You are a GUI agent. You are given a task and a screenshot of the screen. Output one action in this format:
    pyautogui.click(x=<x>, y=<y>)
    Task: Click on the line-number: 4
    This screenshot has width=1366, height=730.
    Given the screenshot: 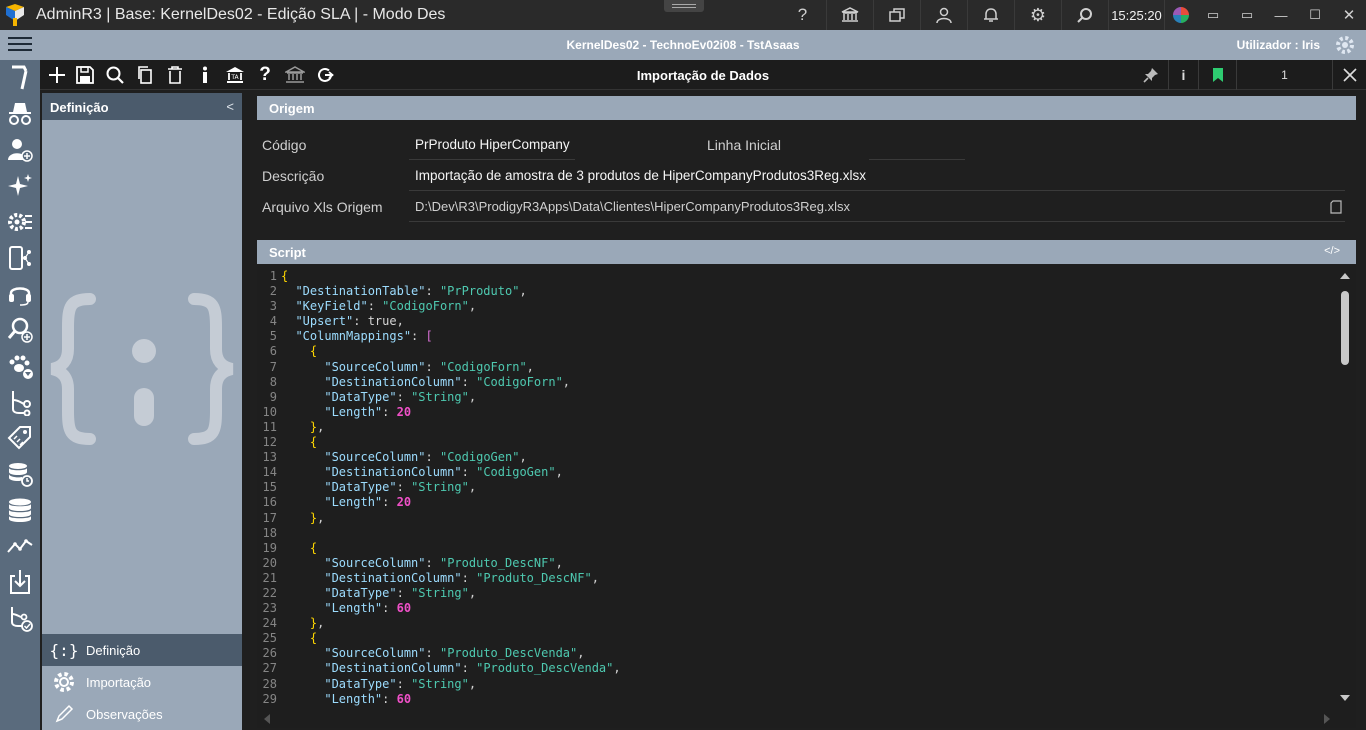 What is the action you would take?
    pyautogui.click(x=273, y=321)
    